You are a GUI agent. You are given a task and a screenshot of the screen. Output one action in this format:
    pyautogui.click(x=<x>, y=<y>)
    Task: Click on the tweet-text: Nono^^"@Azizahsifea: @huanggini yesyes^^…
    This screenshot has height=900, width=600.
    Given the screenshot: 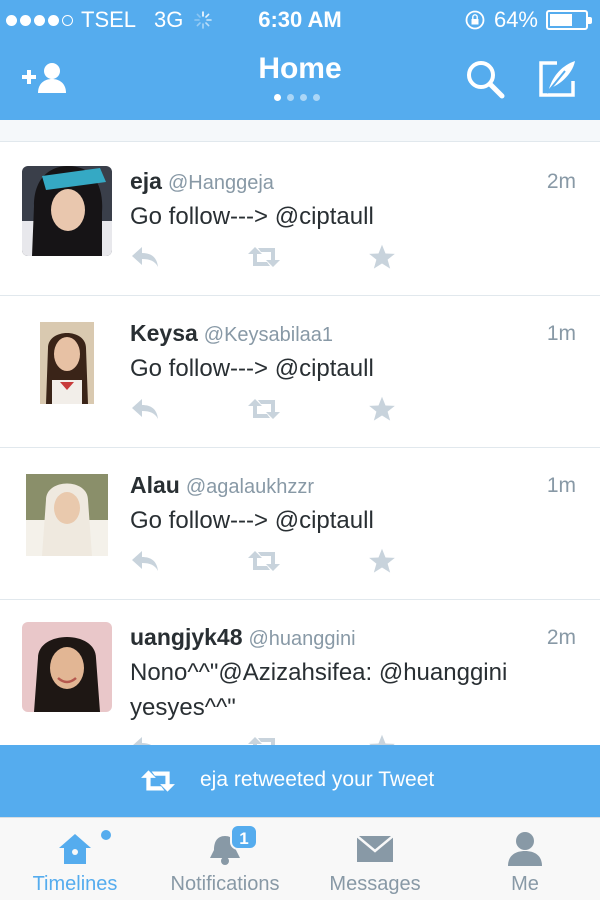 What is the action you would take?
    pyautogui.click(x=319, y=690)
    